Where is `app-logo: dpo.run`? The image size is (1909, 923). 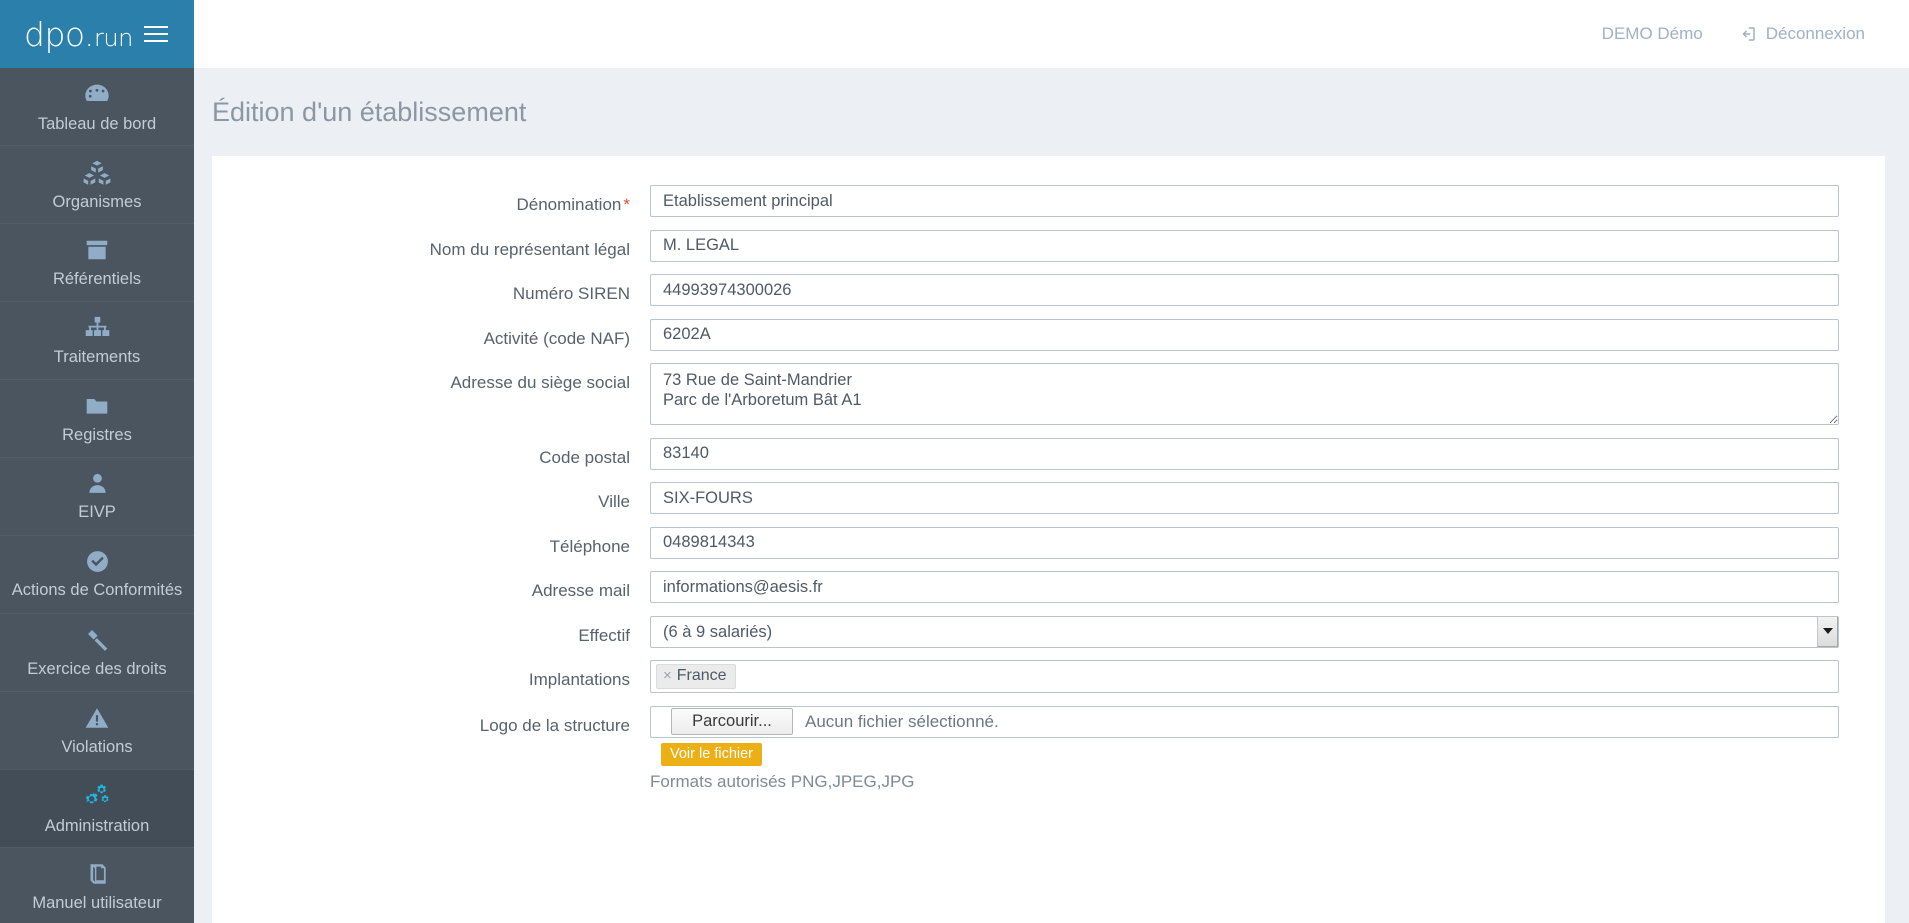 app-logo: dpo.run is located at coordinates (78, 34).